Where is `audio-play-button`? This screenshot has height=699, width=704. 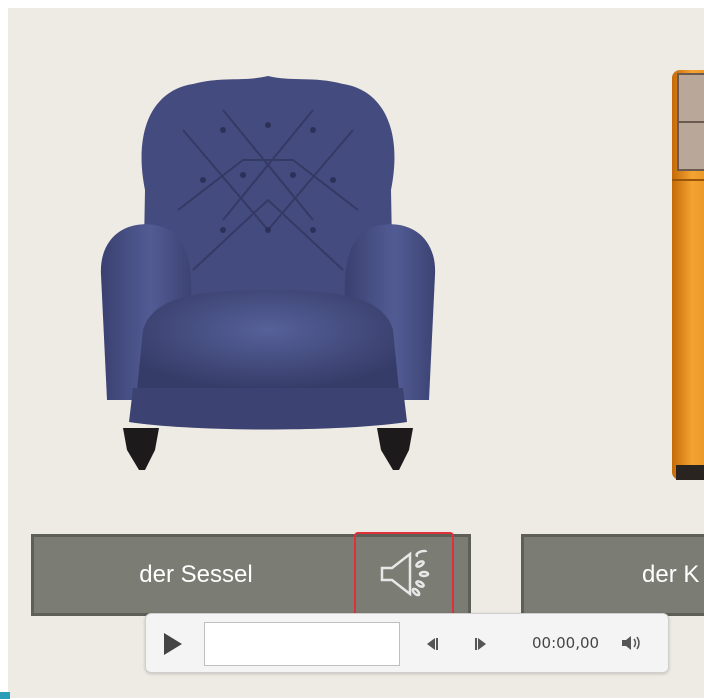 audio-play-button is located at coordinates (404, 574).